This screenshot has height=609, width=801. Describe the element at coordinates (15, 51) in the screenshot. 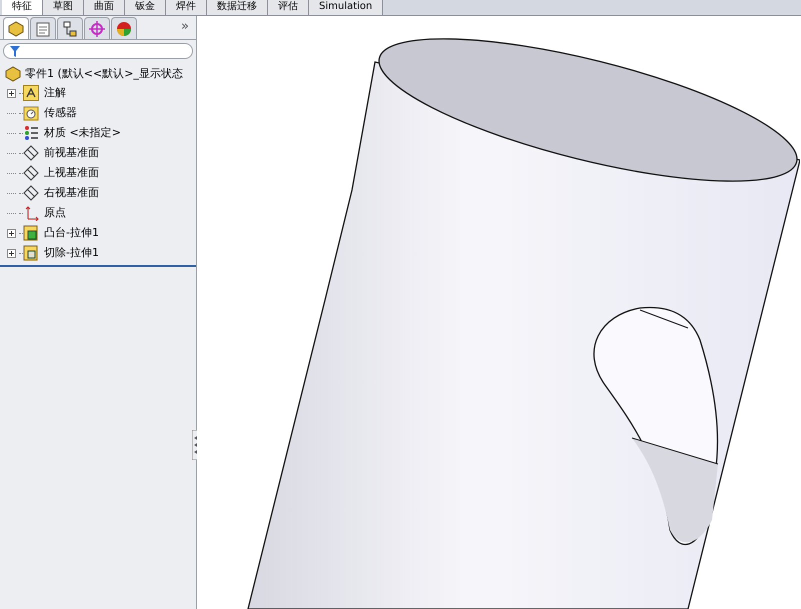

I see `filter-icon` at that location.